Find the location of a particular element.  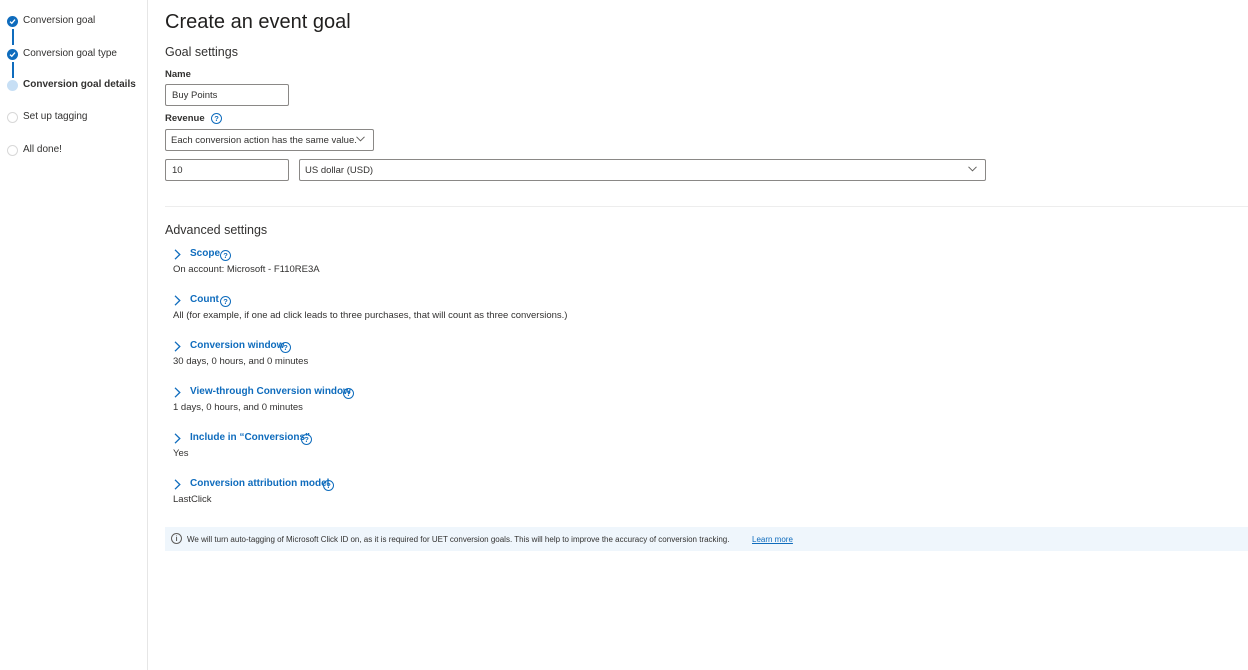

view-through-window-link: View-through Conversion window is located at coordinates (270, 391).